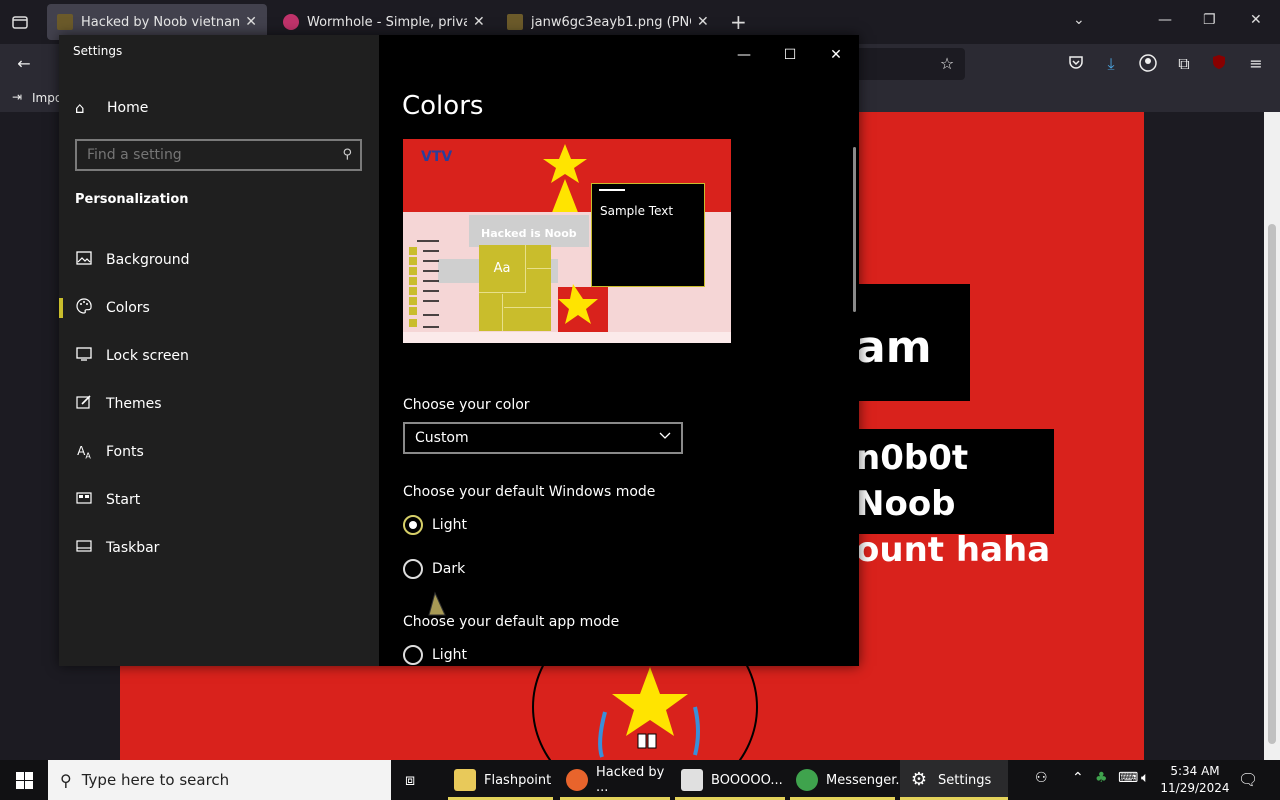 The image size is (1280, 800). Describe the element at coordinates (219, 500) in the screenshot. I see `nav-item-start: Start` at that location.